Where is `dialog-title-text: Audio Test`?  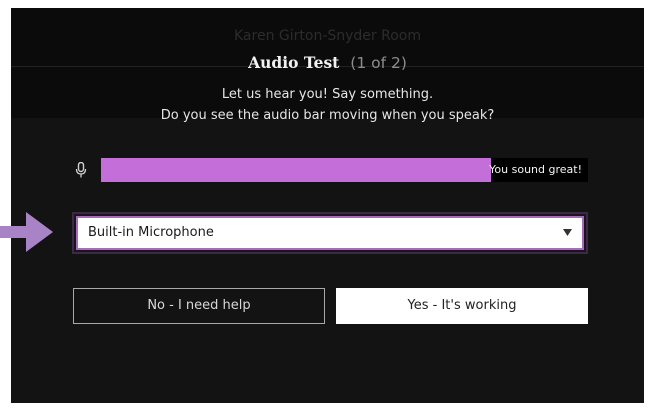 dialog-title-text: Audio Test is located at coordinates (294, 62).